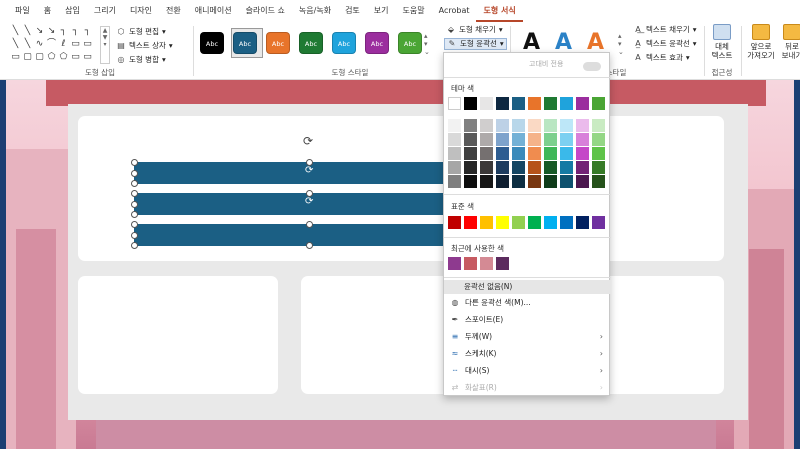  What do you see at coordinates (664, 44) in the screenshot?
I see `text-outline-button: A̲ 텍스트 윤곽선 ▾` at bounding box center [664, 44].